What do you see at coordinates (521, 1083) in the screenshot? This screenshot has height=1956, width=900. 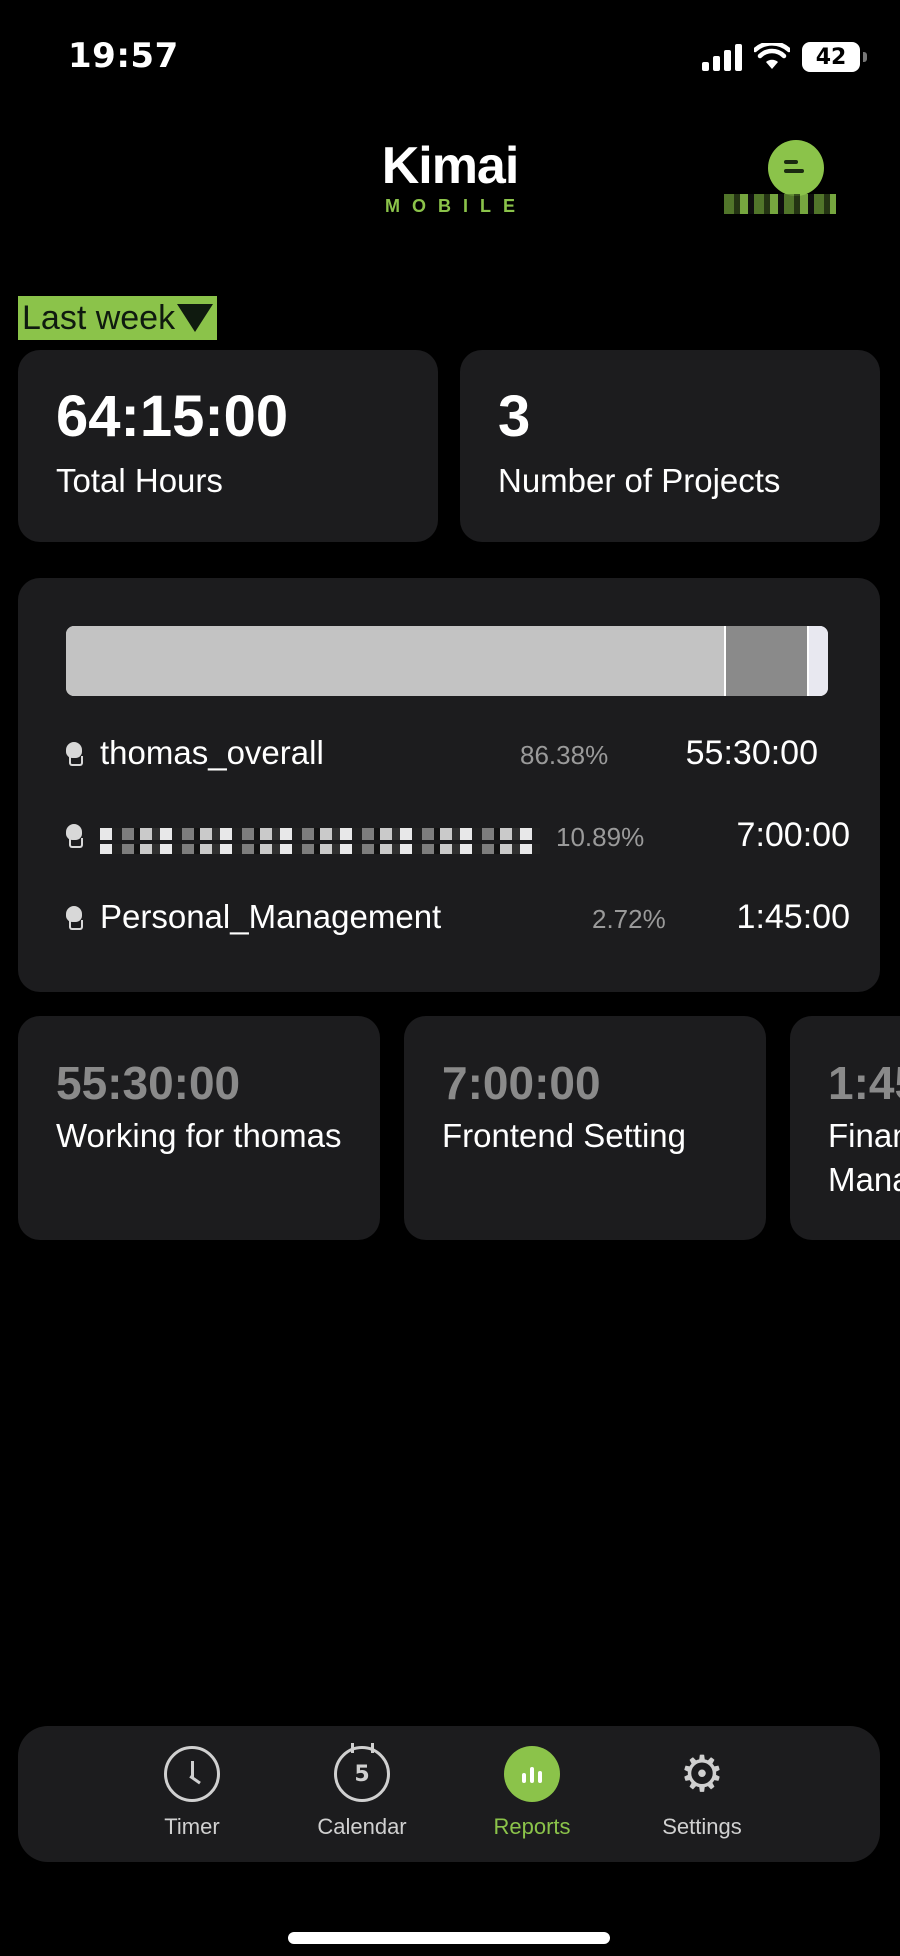 I see `project-card-time: 7:00:00` at bounding box center [521, 1083].